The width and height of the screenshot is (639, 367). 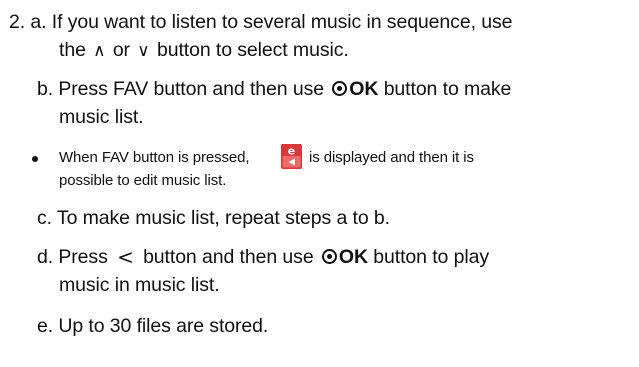 I want to click on note-line-1-post: is displayed and then it is, so click(x=391, y=158).